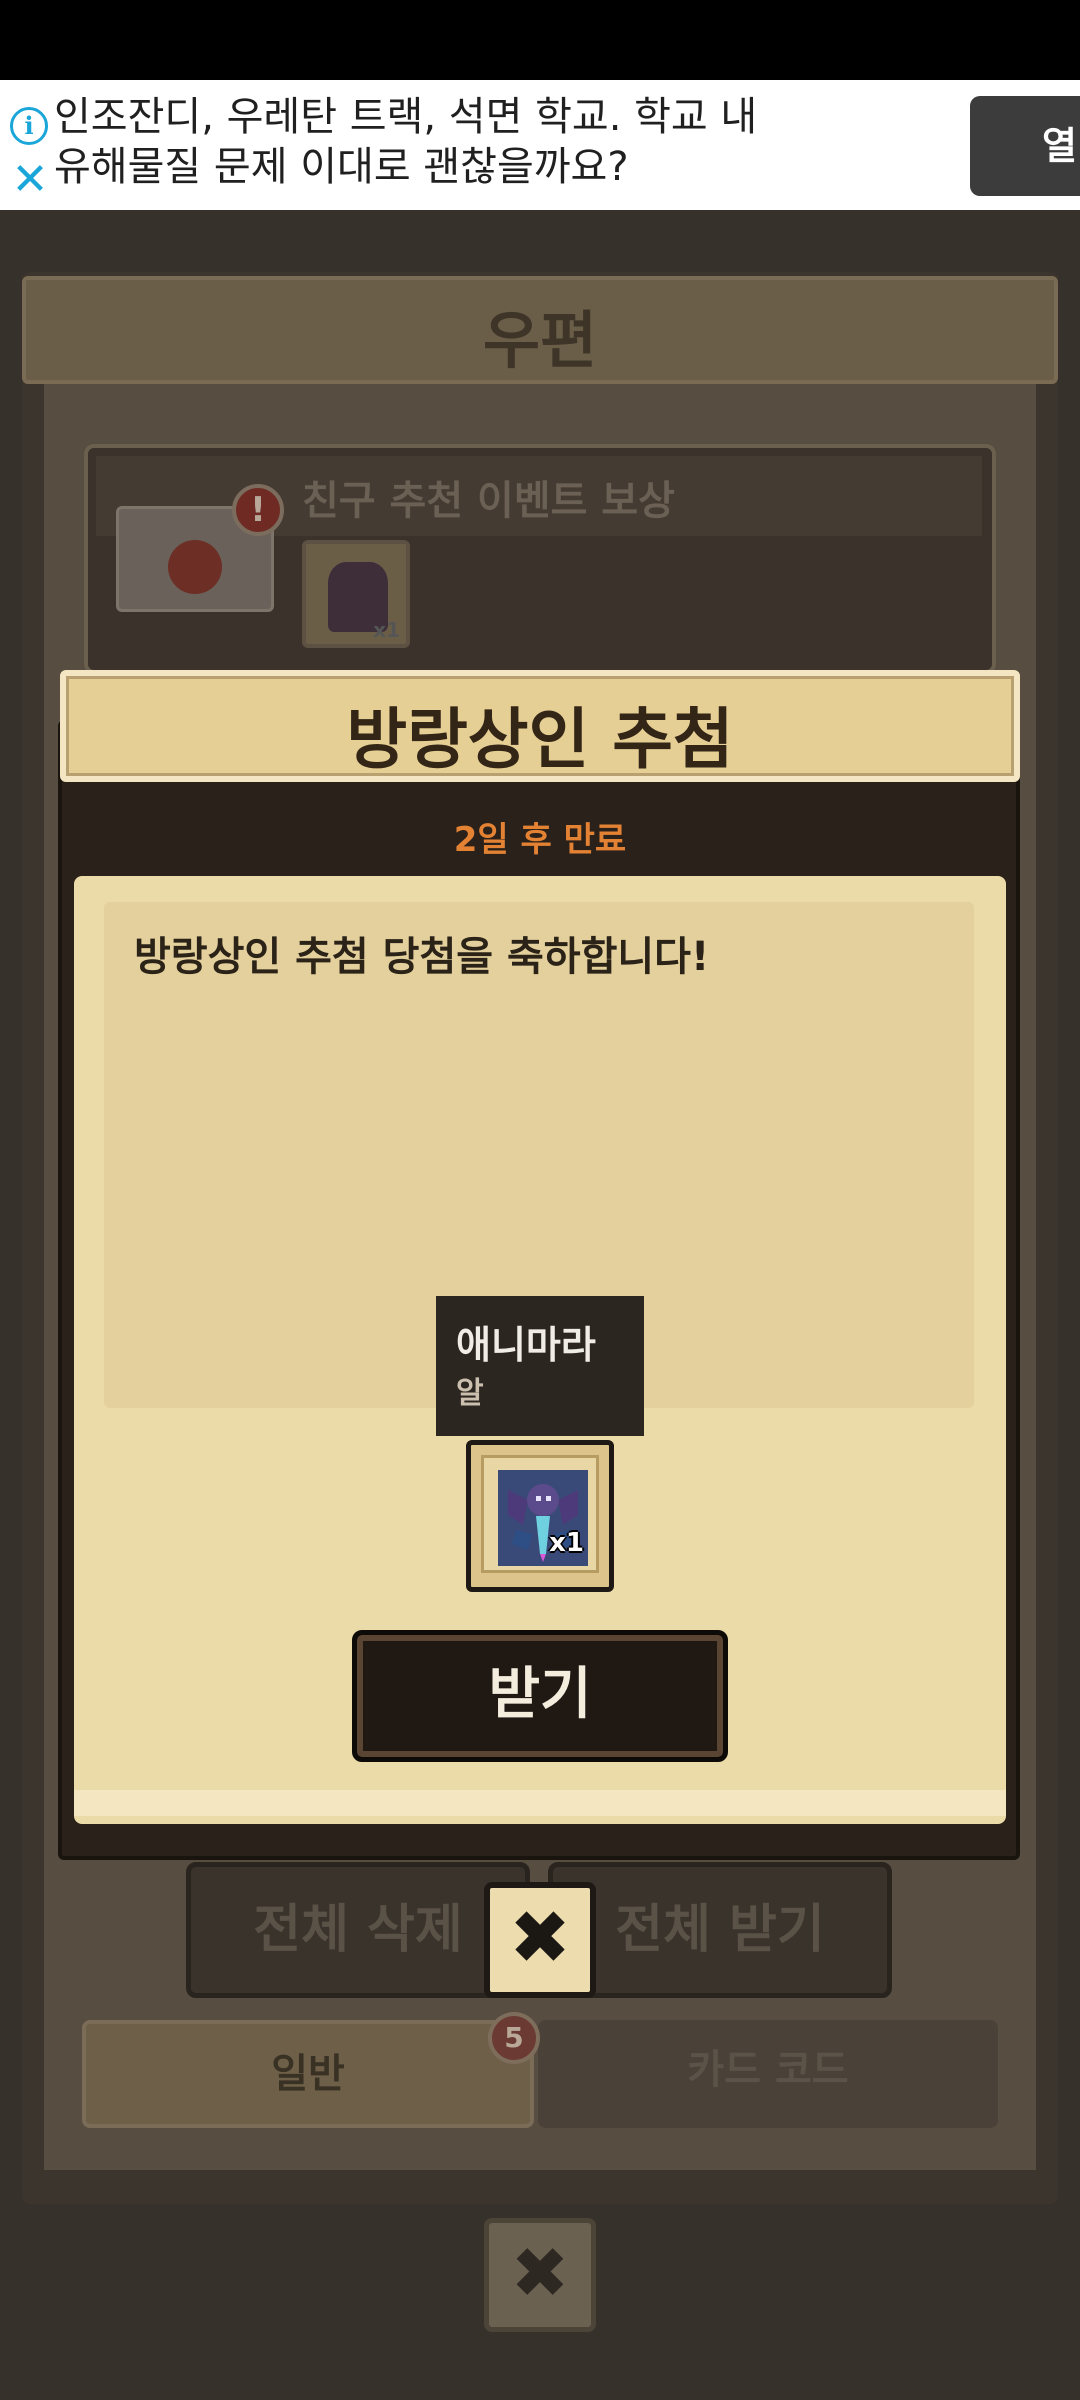  I want to click on tab-general-label: 일반, so click(308, 2074).